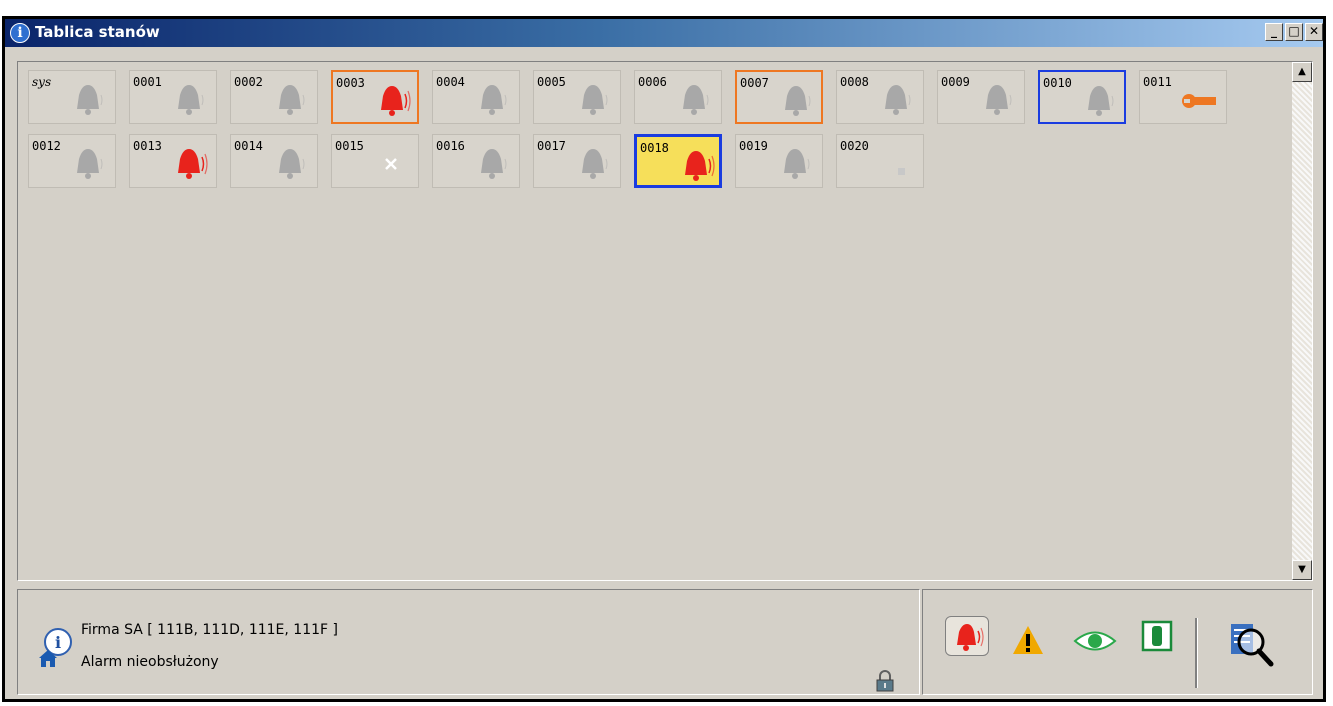  I want to click on warning-icon, so click(1028, 640).